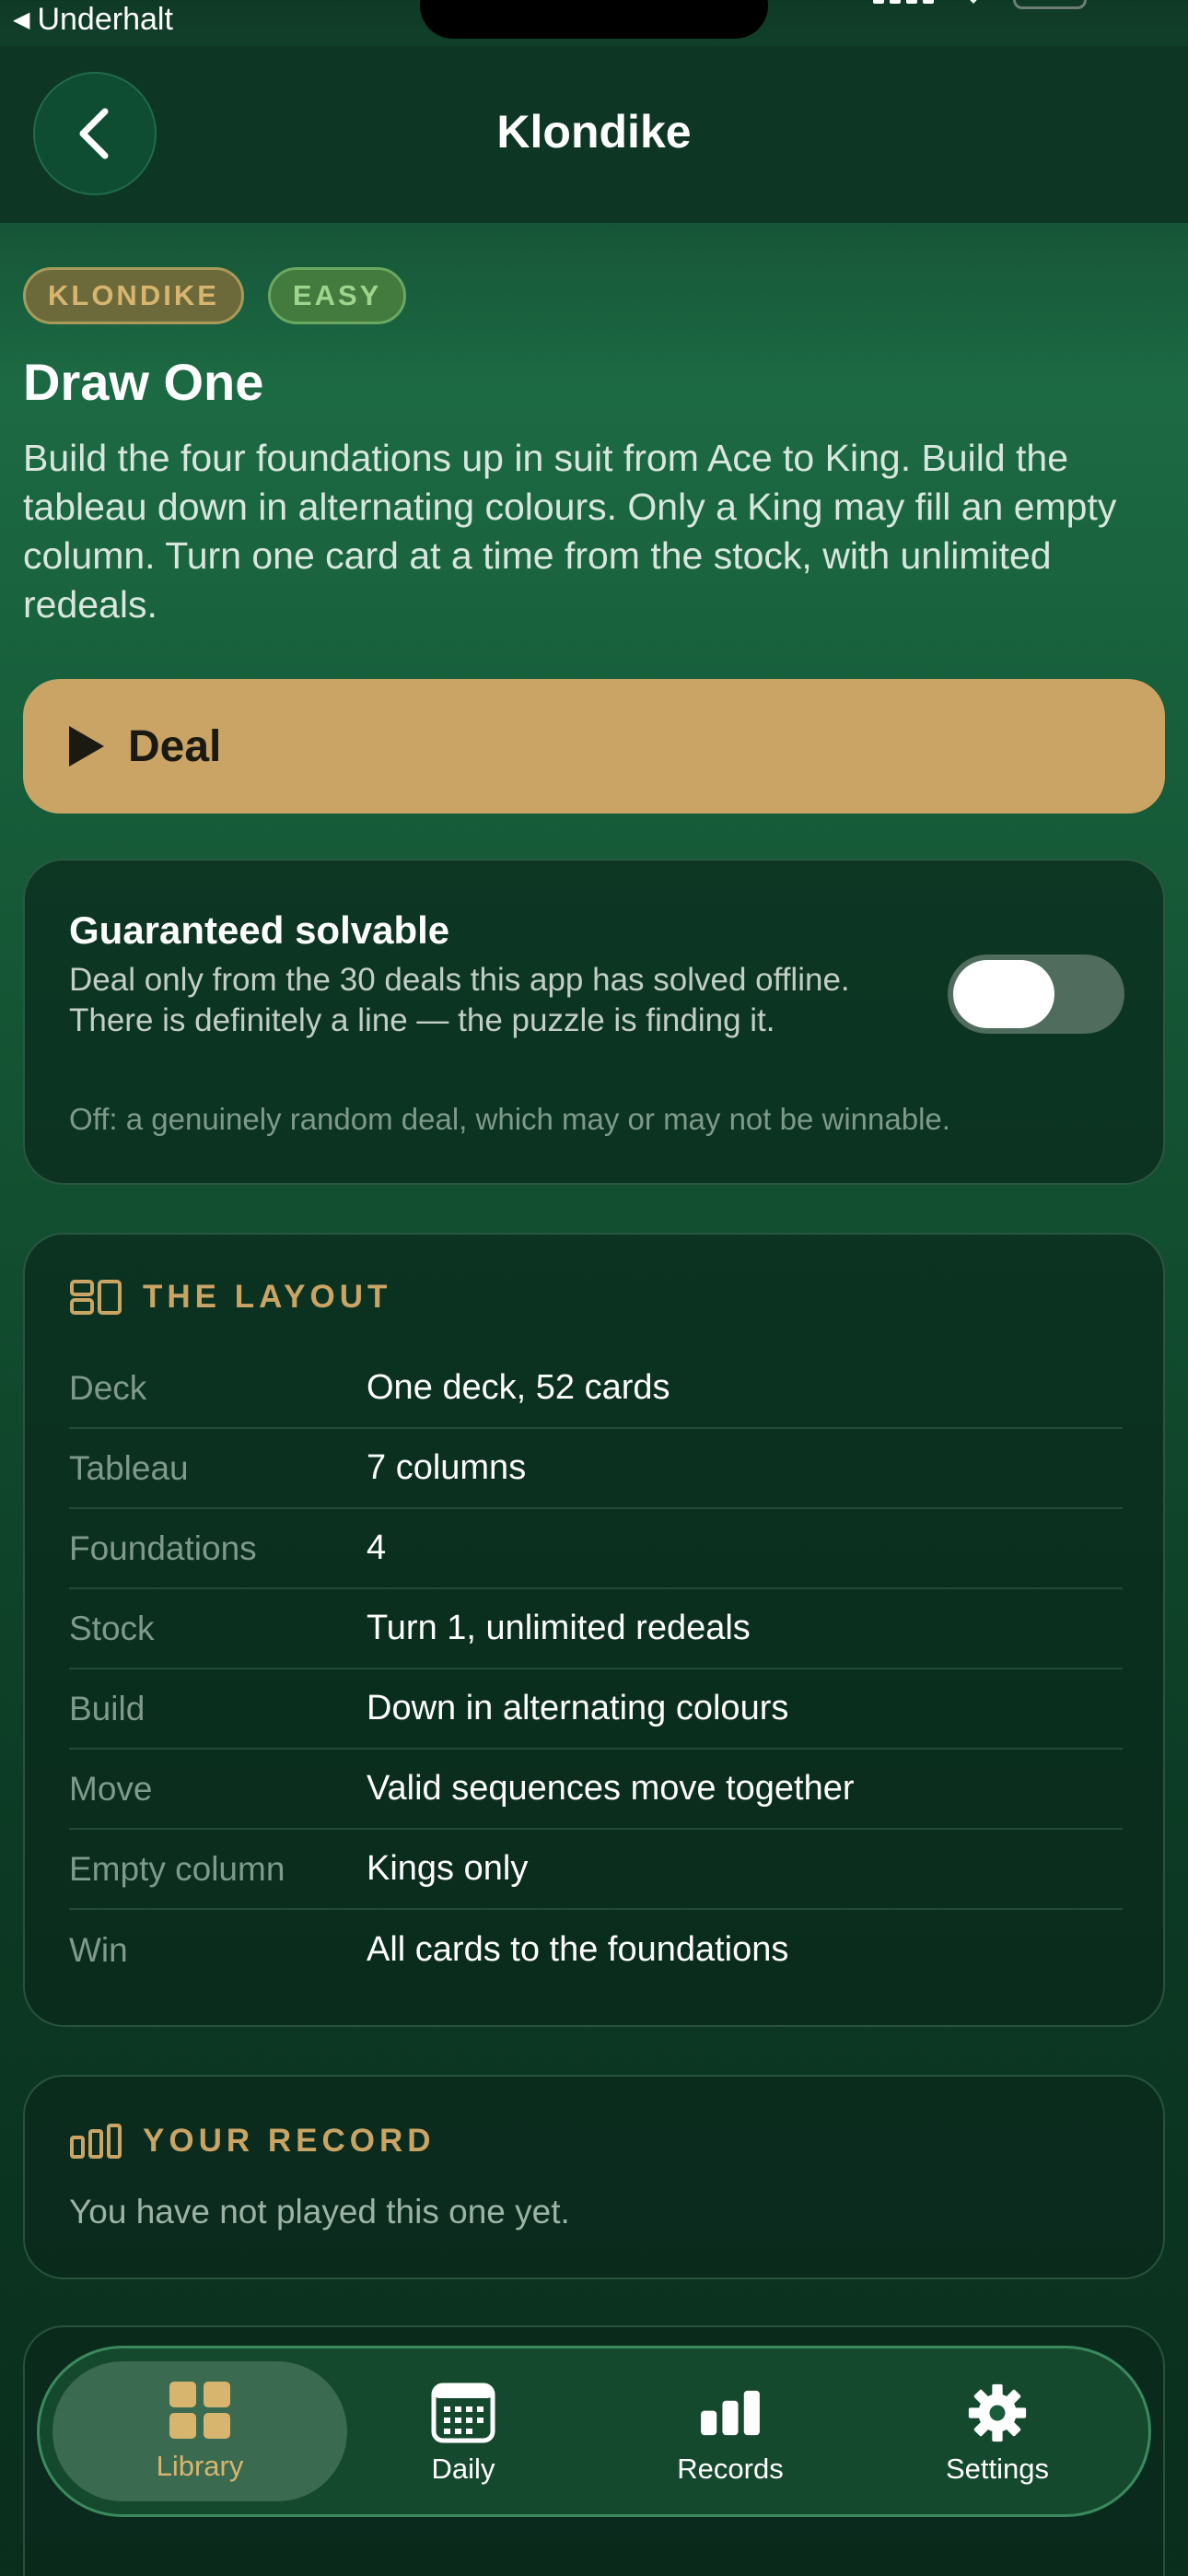 This screenshot has height=2576, width=1188. What do you see at coordinates (594, 19) in the screenshot?
I see `dynamic-island` at bounding box center [594, 19].